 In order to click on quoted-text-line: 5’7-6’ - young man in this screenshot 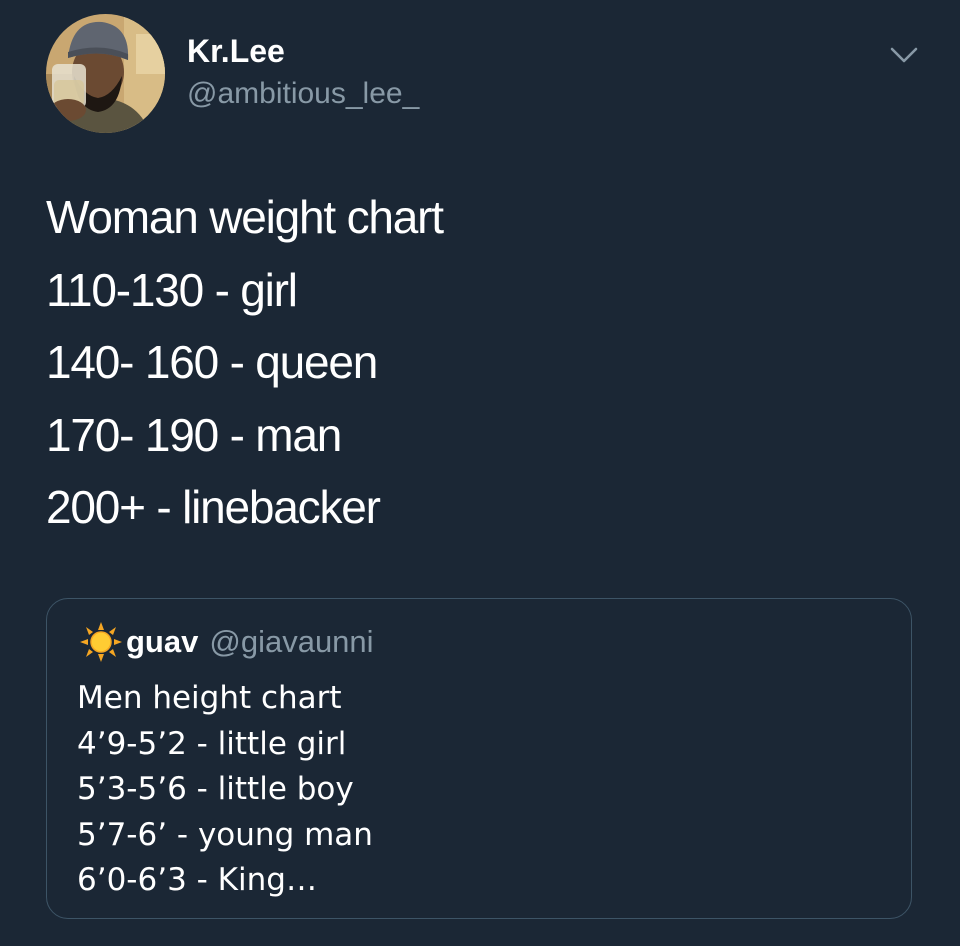, I will do `click(225, 834)`.